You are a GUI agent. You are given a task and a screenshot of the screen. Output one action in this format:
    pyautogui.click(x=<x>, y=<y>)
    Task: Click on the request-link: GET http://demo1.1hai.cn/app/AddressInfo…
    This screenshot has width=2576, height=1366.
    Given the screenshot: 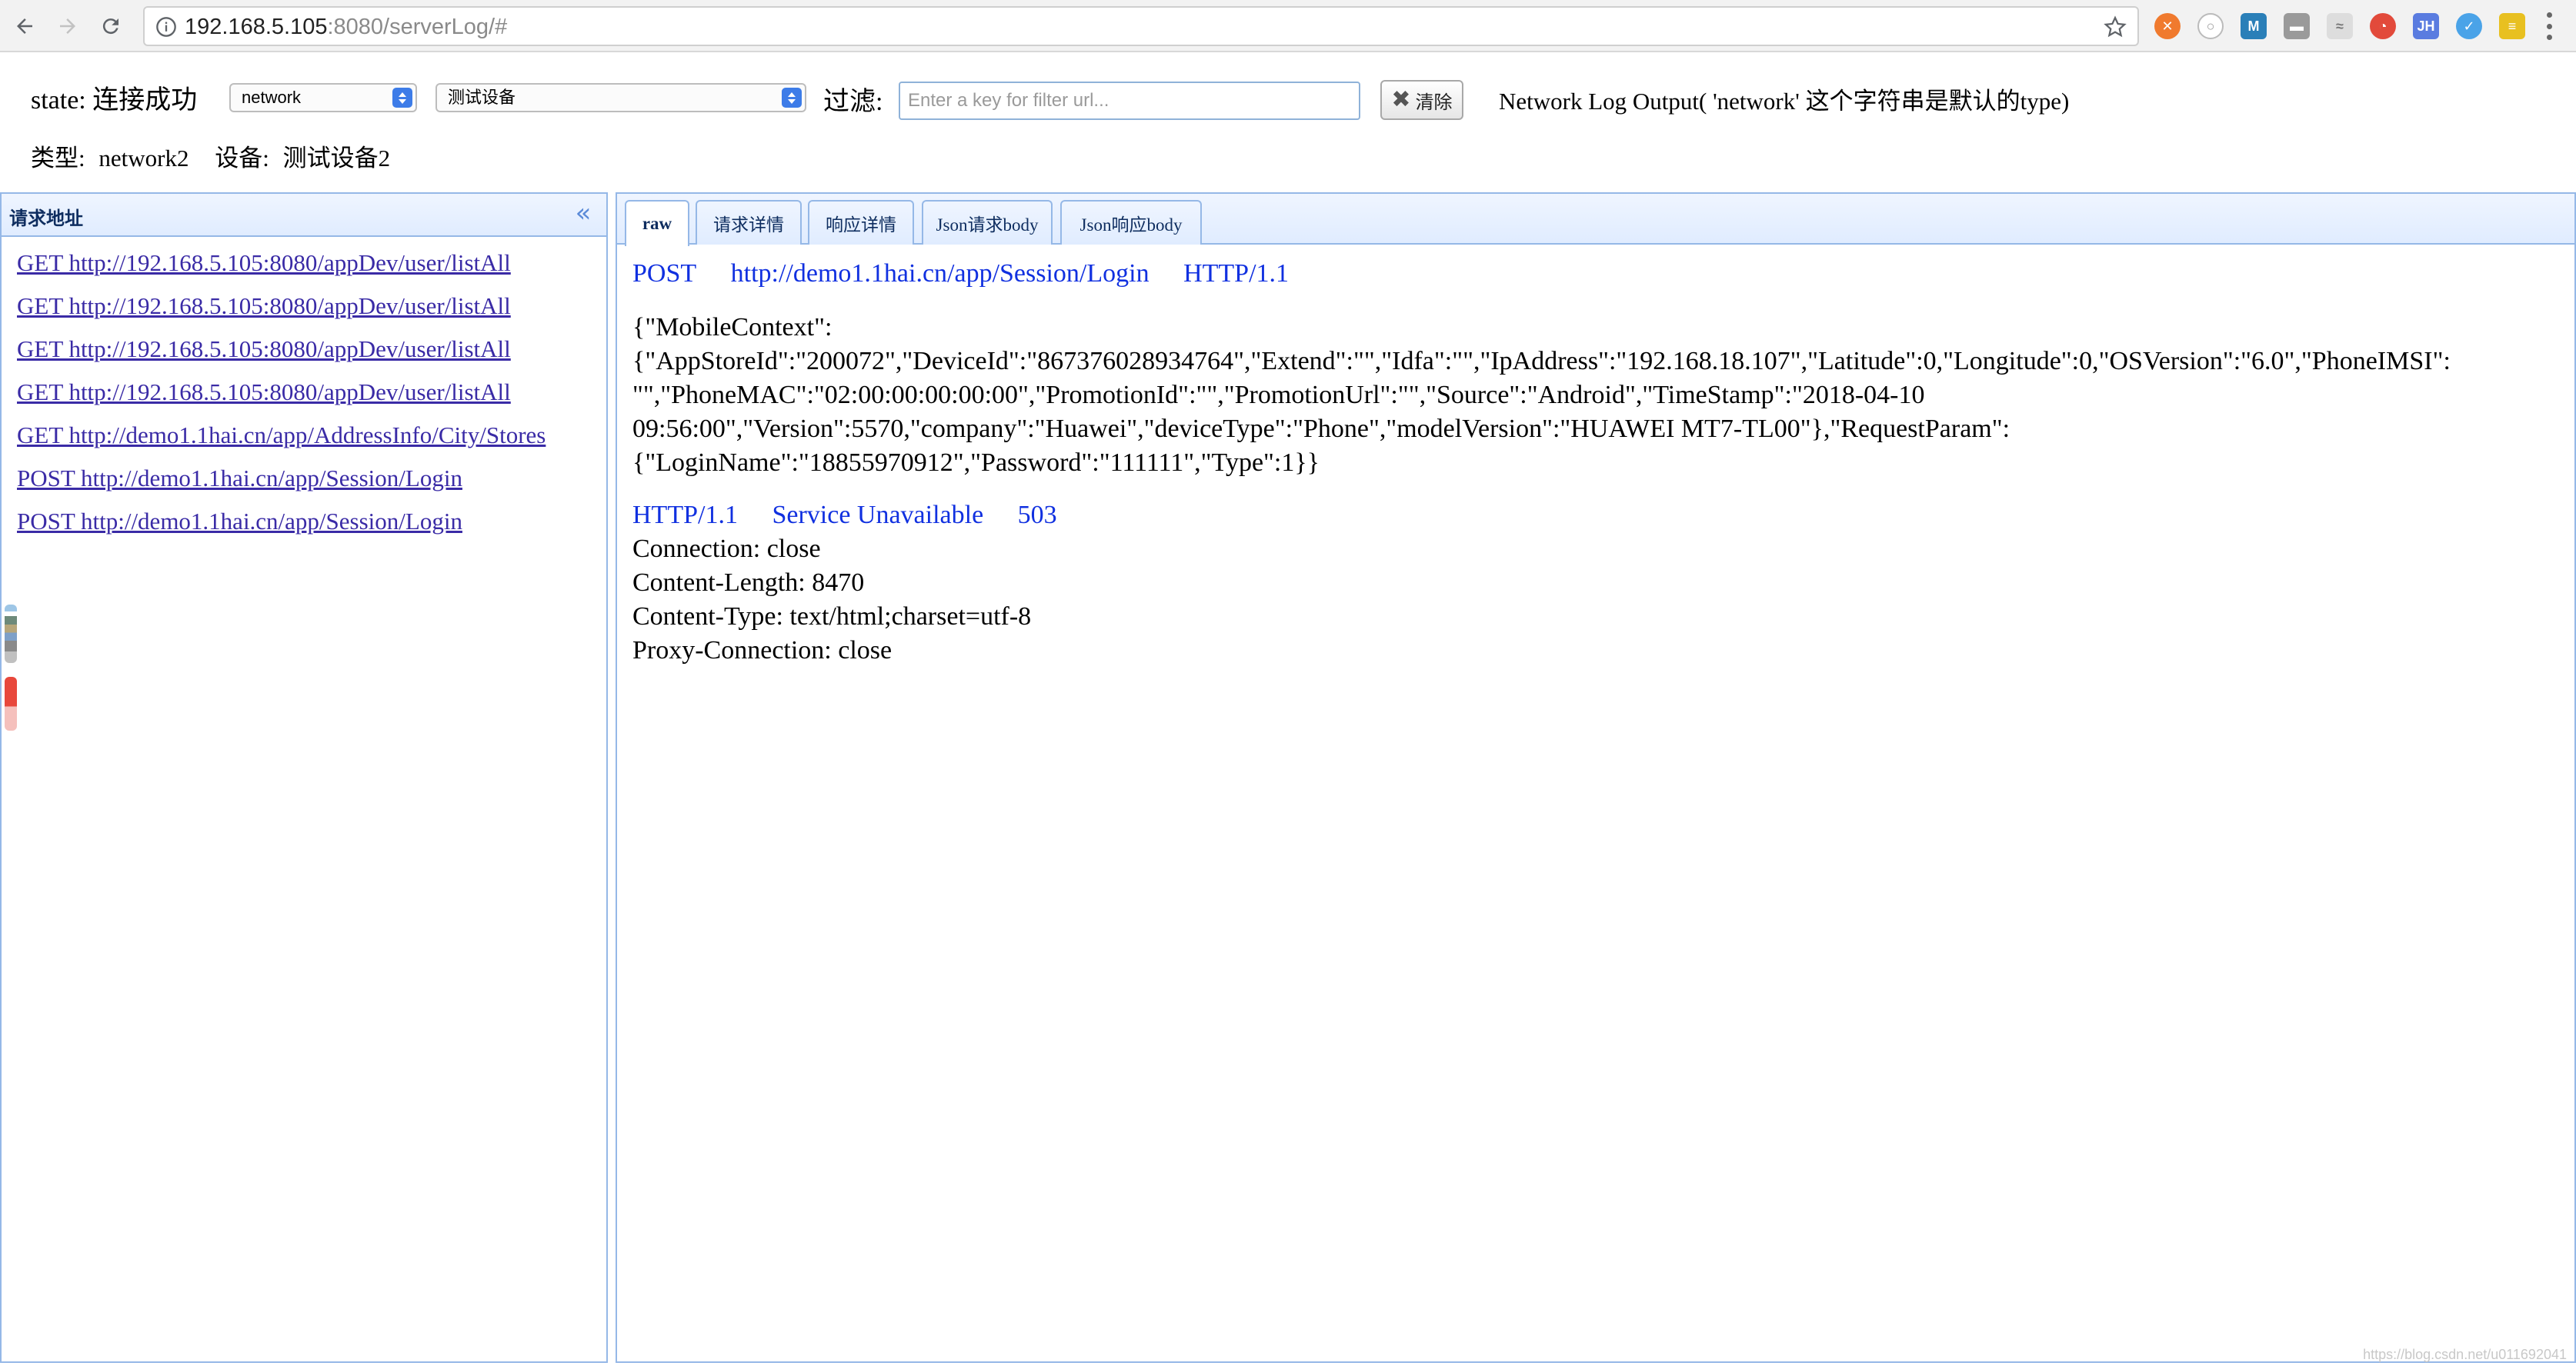 What is the action you would take?
    pyautogui.click(x=281, y=435)
    